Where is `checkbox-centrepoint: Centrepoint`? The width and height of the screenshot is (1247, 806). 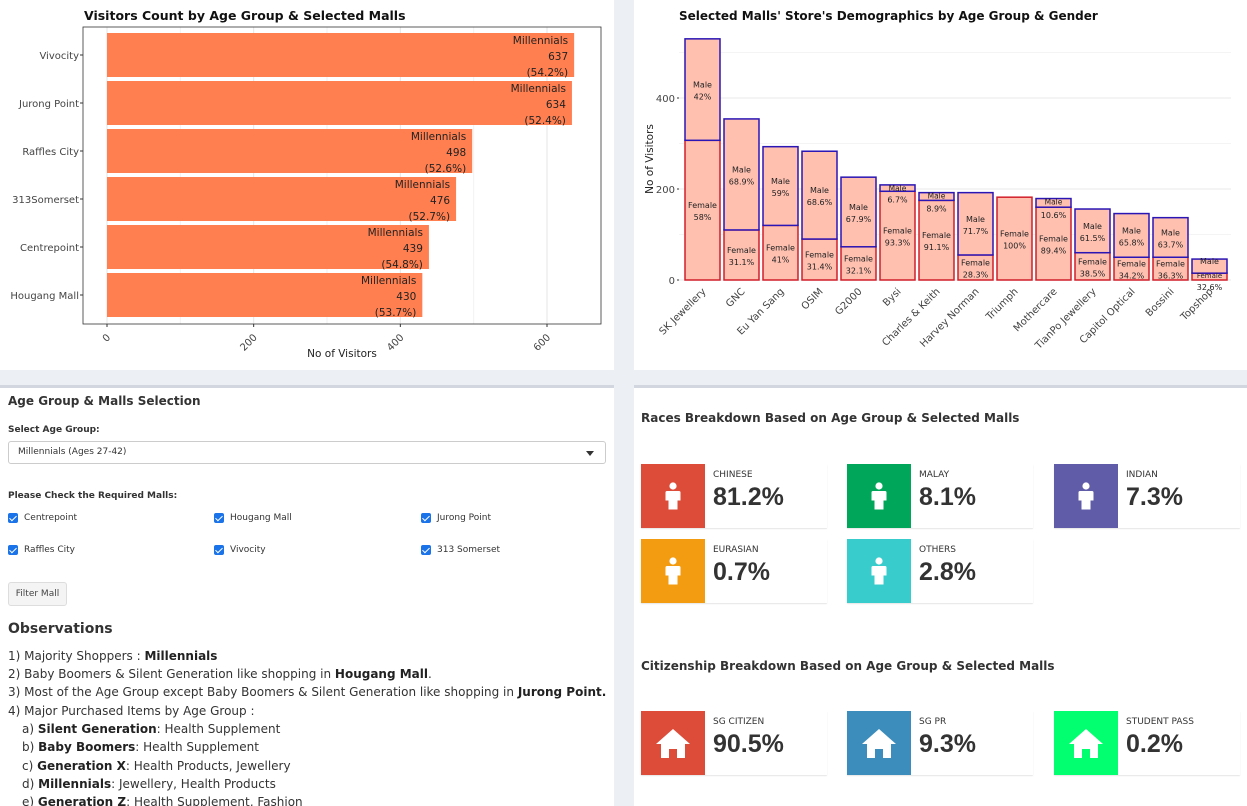
checkbox-centrepoint: Centrepoint is located at coordinates (42, 518).